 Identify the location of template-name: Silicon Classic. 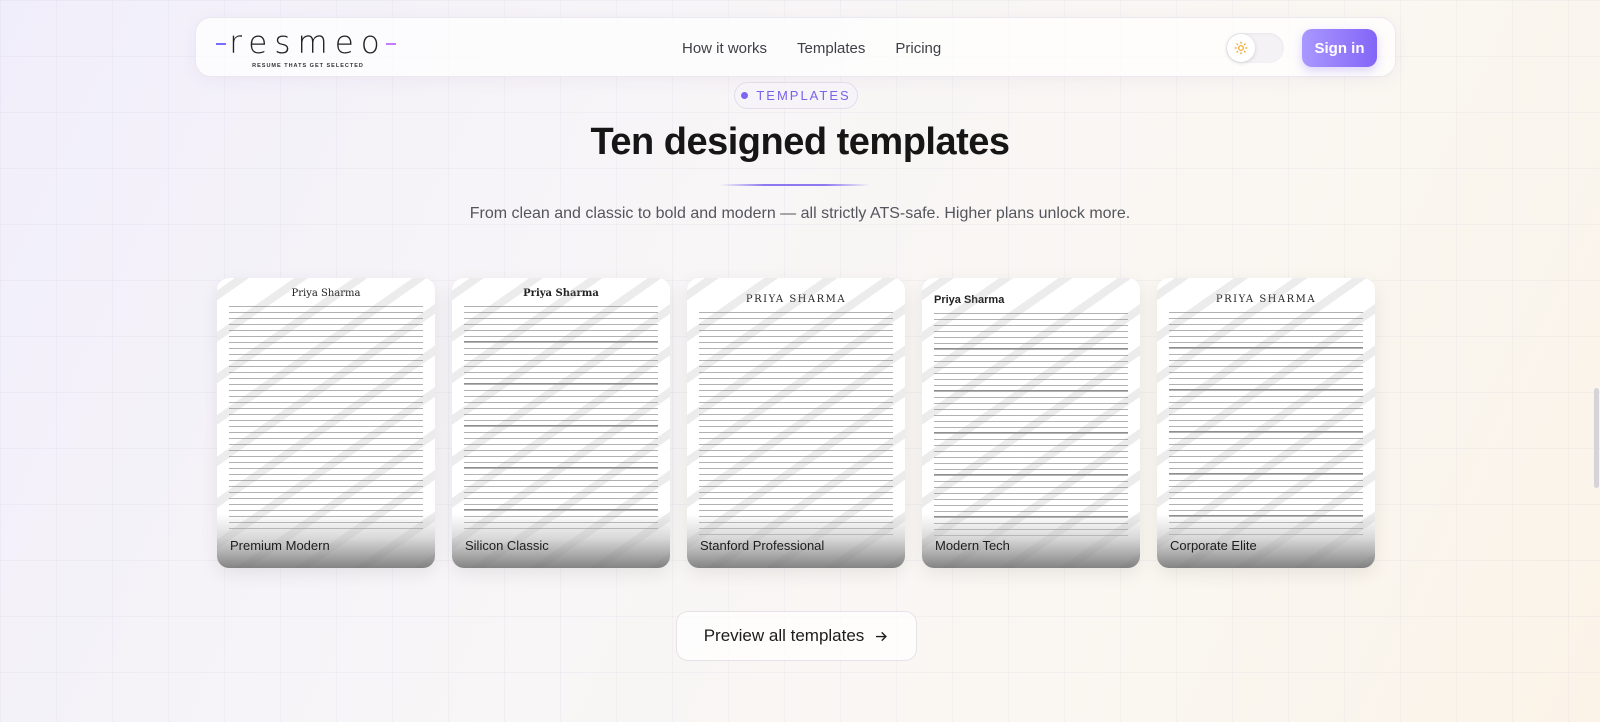
(507, 545).